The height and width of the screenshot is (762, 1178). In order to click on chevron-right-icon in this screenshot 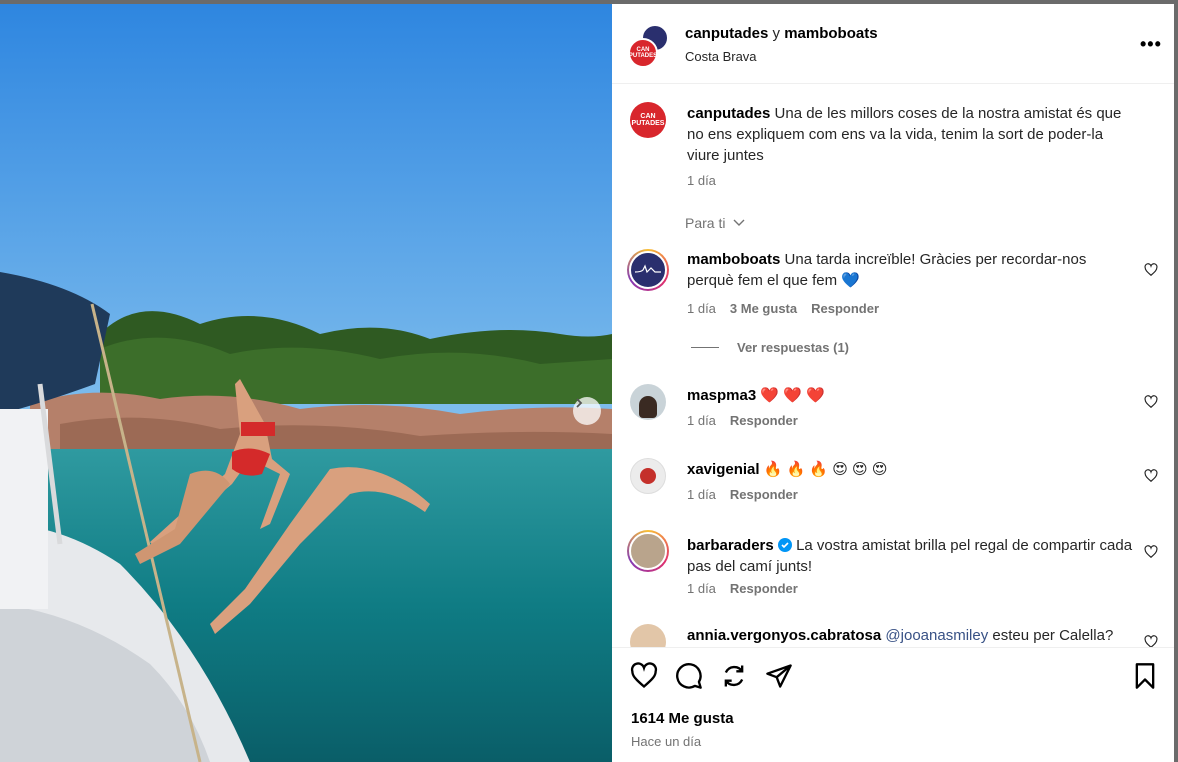, I will do `click(579, 403)`.